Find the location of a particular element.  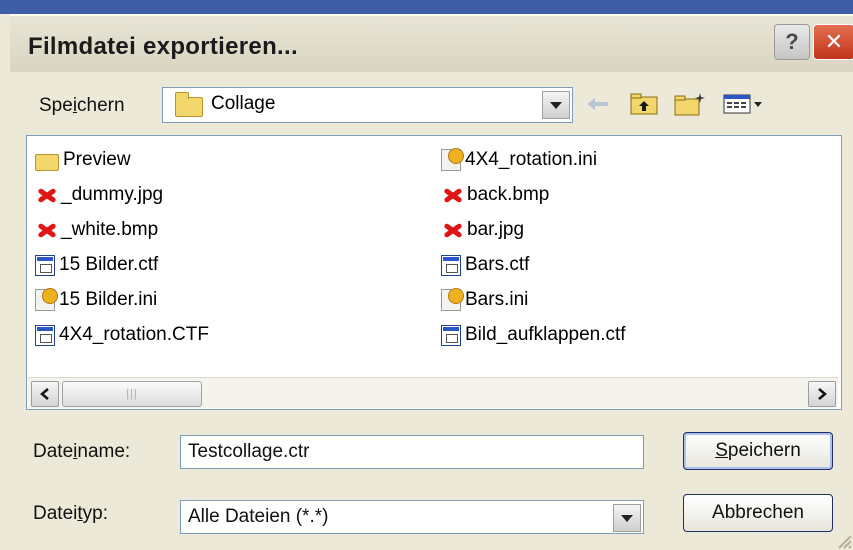

save-in-label: Speichern is located at coordinates (82, 105).